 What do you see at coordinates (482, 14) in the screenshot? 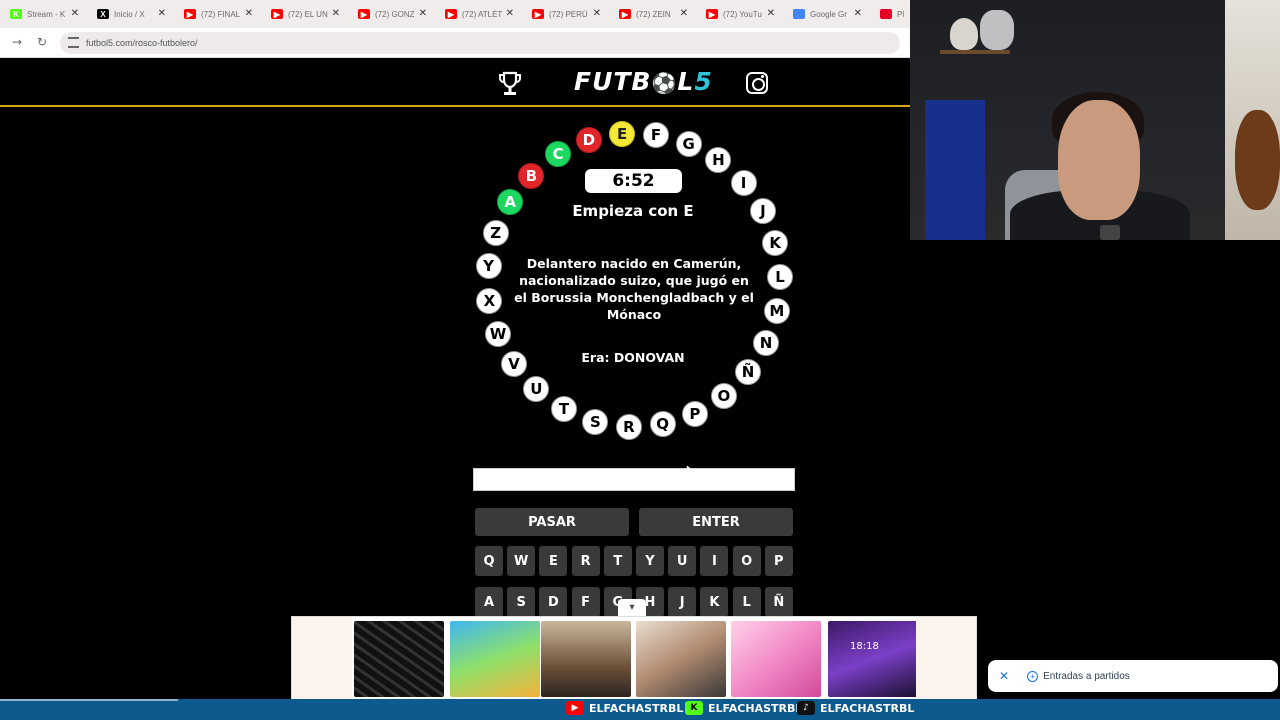
I see `tab-label: (72) ATLÉT` at bounding box center [482, 14].